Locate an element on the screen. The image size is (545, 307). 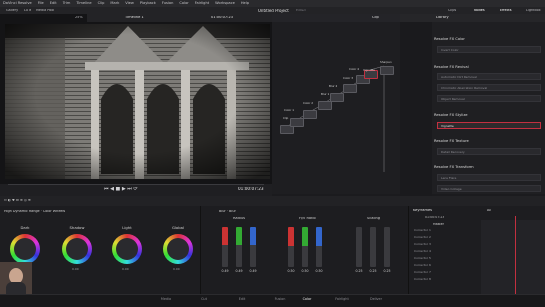
effects-button: Effects is located at coordinates (506, 10).